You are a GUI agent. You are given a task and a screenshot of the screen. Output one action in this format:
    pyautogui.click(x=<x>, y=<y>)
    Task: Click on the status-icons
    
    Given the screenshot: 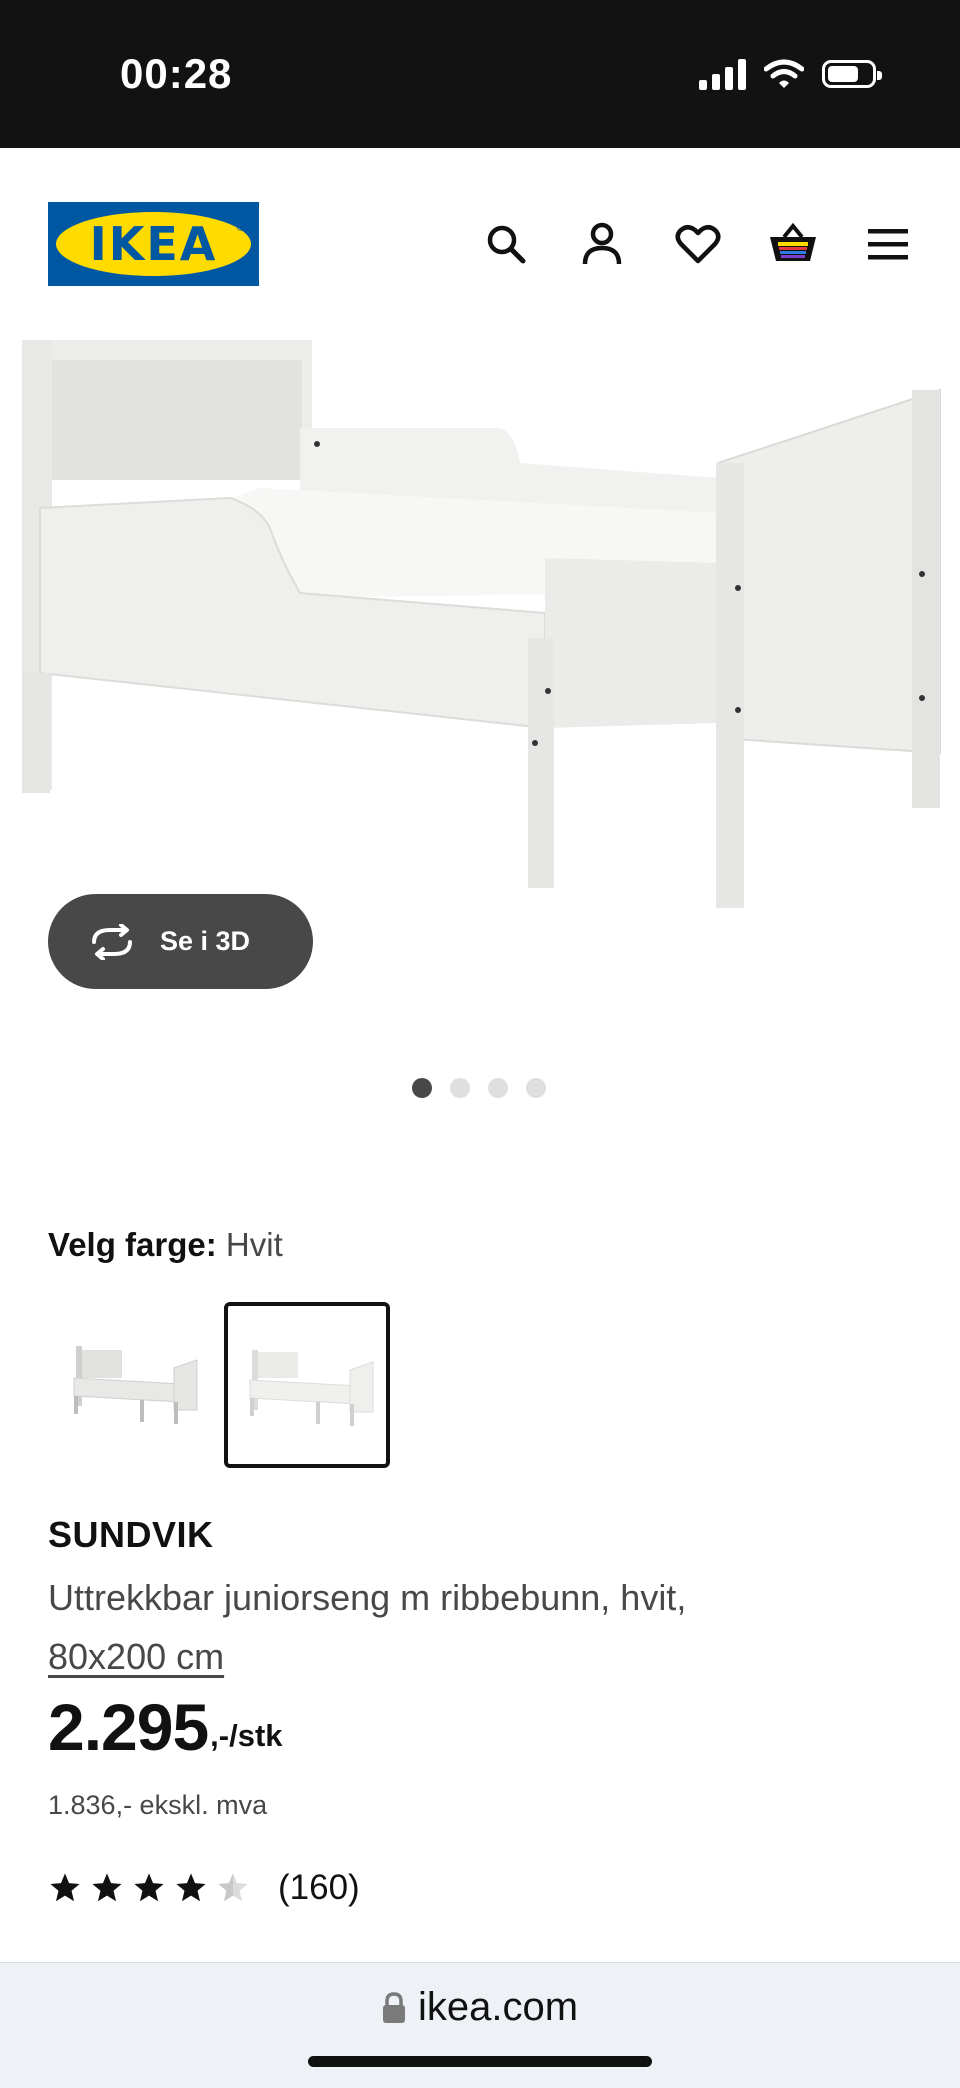 What is the action you would take?
    pyautogui.click(x=790, y=74)
    